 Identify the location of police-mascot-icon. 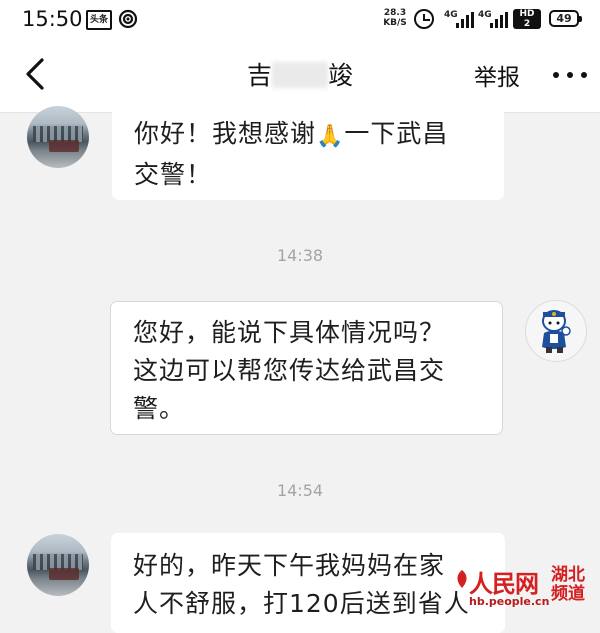
(556, 331).